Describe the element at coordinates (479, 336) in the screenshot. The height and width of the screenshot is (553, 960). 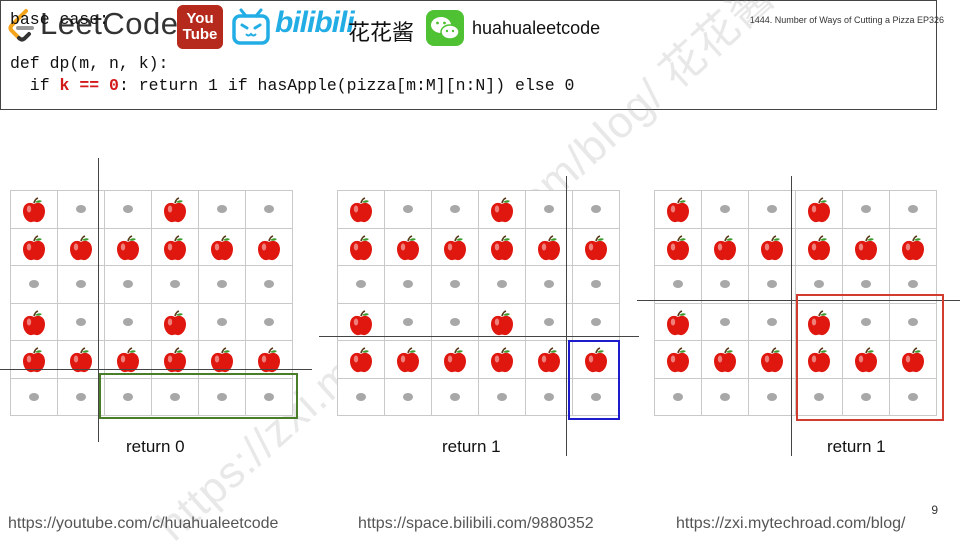
I see `horizontal-cut-line` at that location.